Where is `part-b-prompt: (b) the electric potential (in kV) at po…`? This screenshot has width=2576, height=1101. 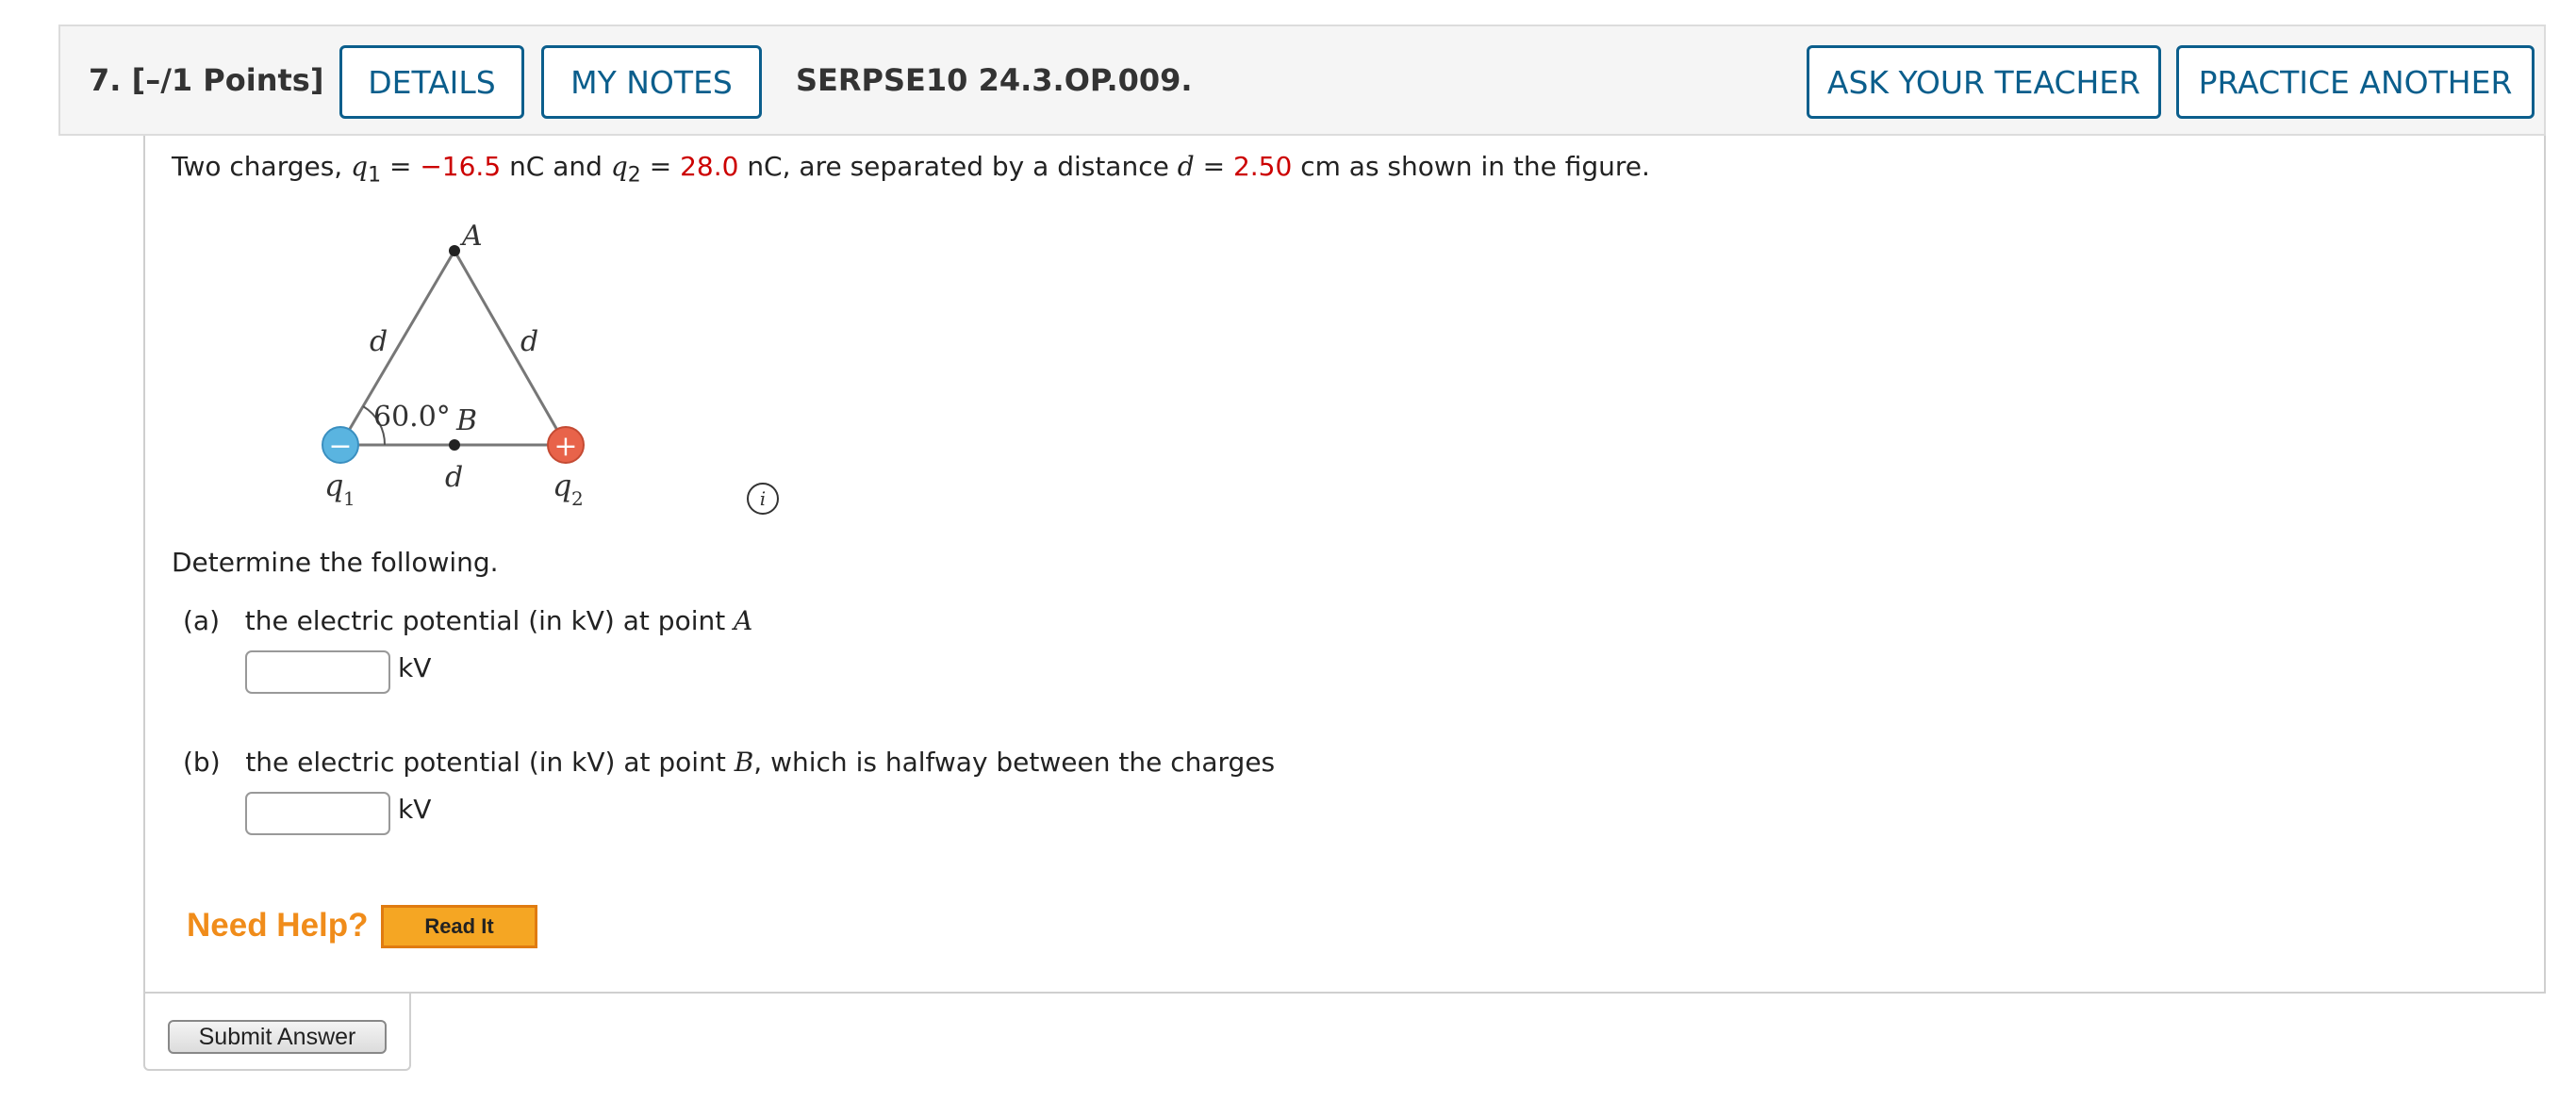
part-b-prompt: (b) the electric potential (in kV) at po… is located at coordinates (729, 762).